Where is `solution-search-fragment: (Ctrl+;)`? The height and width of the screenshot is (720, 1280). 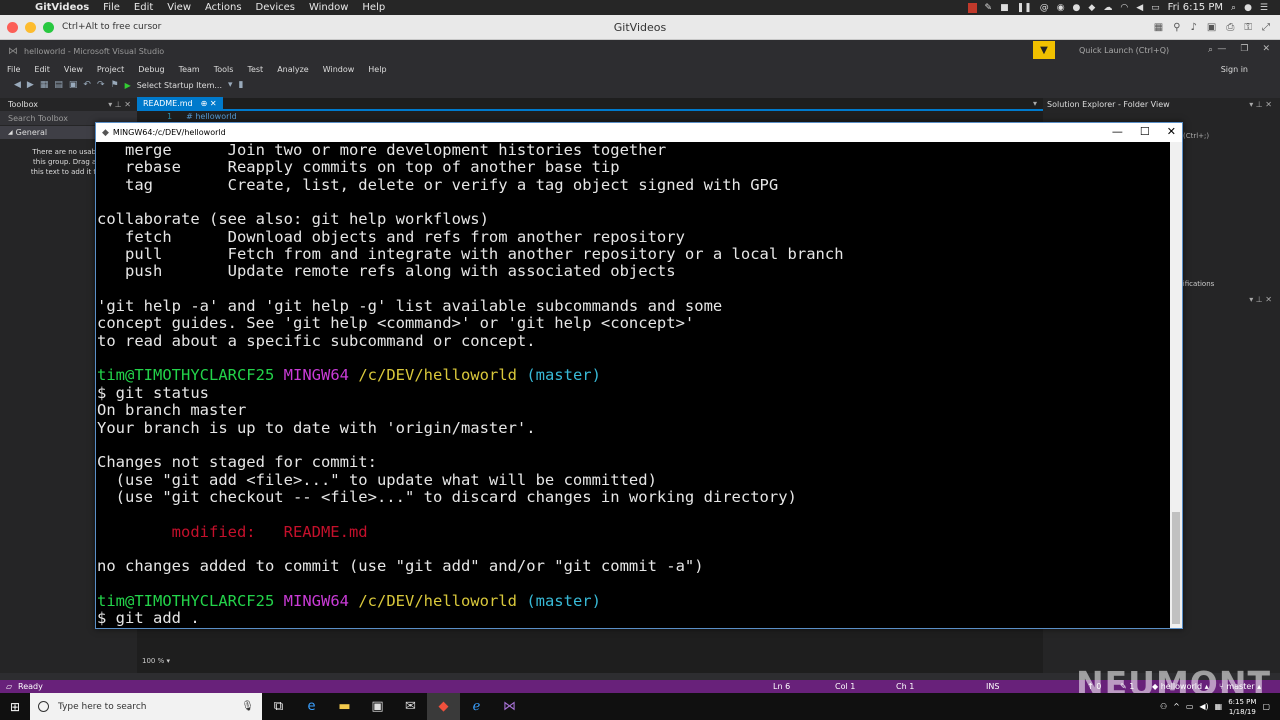
solution-search-fragment: (Ctrl+;) is located at coordinates (1196, 136).